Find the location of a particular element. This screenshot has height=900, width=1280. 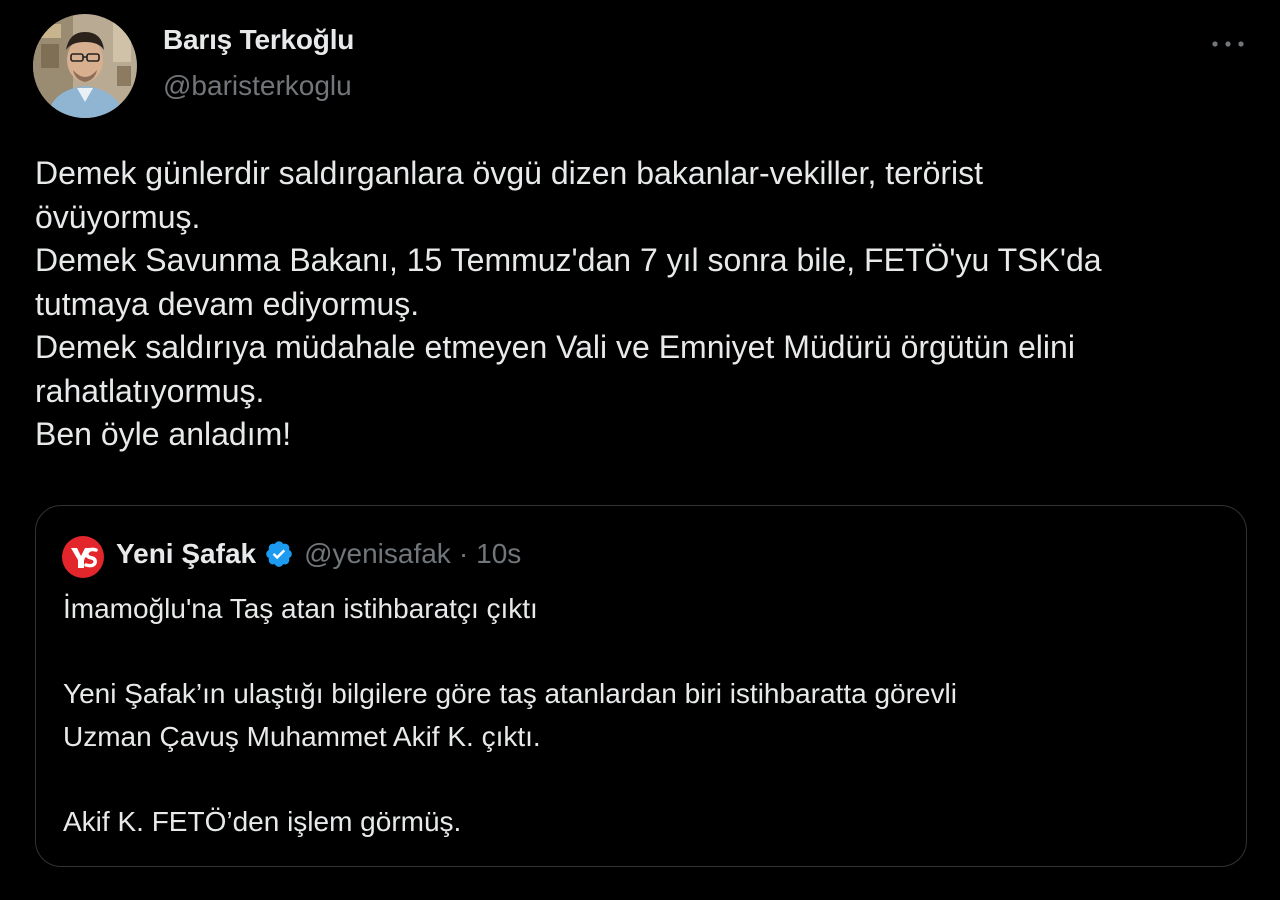

quoted-timestamp: 10s is located at coordinates (498, 554).